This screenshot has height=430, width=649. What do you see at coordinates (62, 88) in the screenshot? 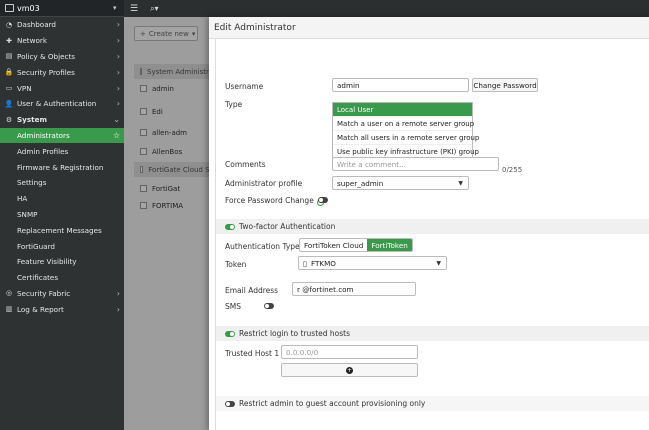
I see `sidebar-item-vpn: ▭ VPN ›` at bounding box center [62, 88].